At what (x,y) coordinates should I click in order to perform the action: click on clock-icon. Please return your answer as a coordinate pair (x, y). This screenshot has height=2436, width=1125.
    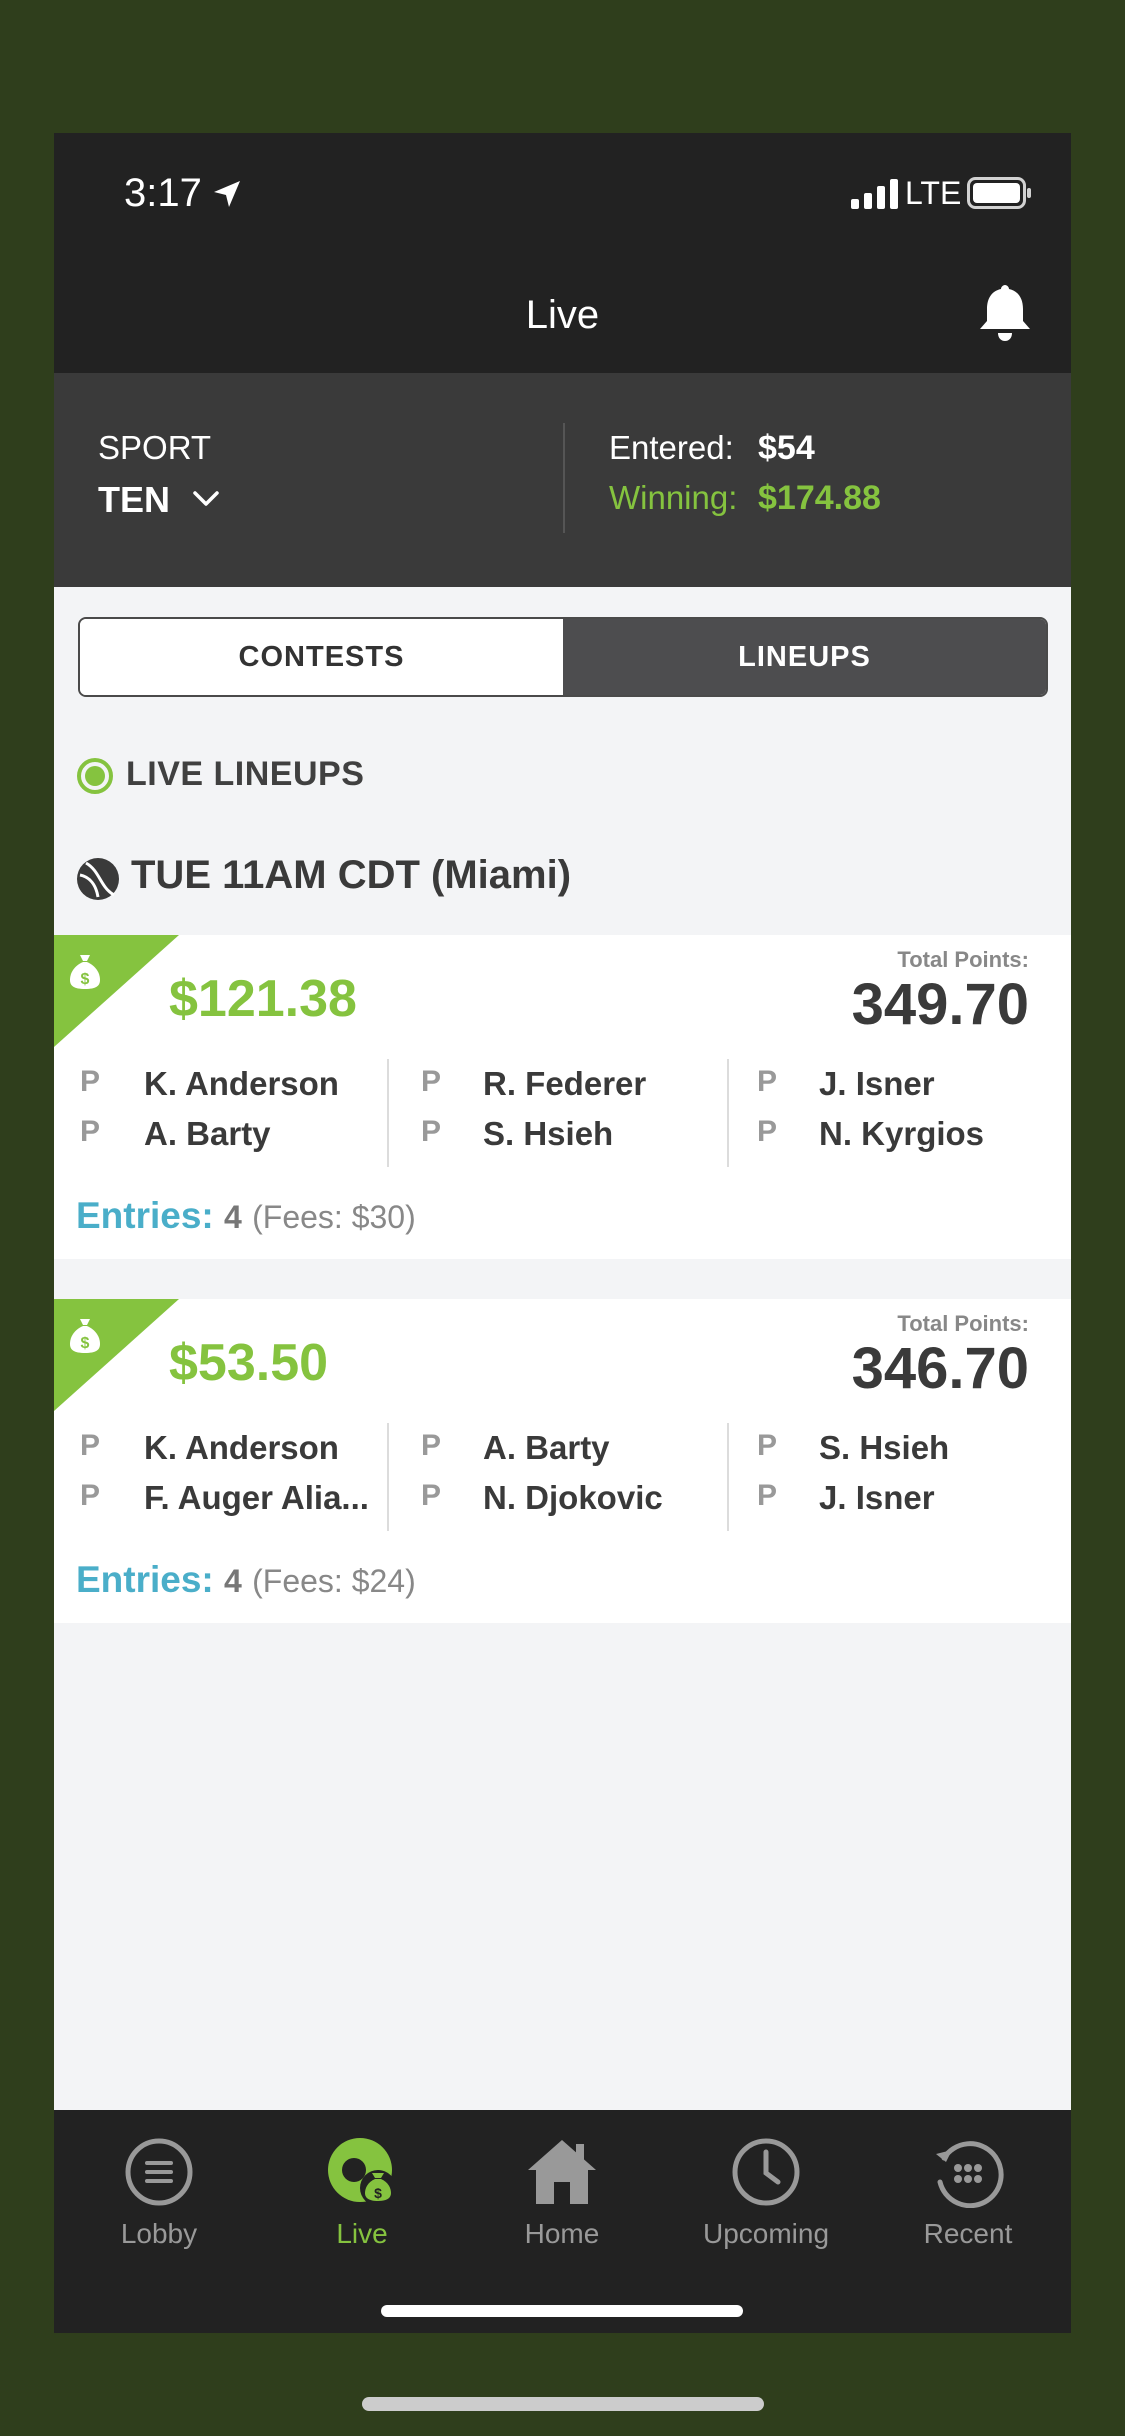
    Looking at the image, I should click on (766, 2172).